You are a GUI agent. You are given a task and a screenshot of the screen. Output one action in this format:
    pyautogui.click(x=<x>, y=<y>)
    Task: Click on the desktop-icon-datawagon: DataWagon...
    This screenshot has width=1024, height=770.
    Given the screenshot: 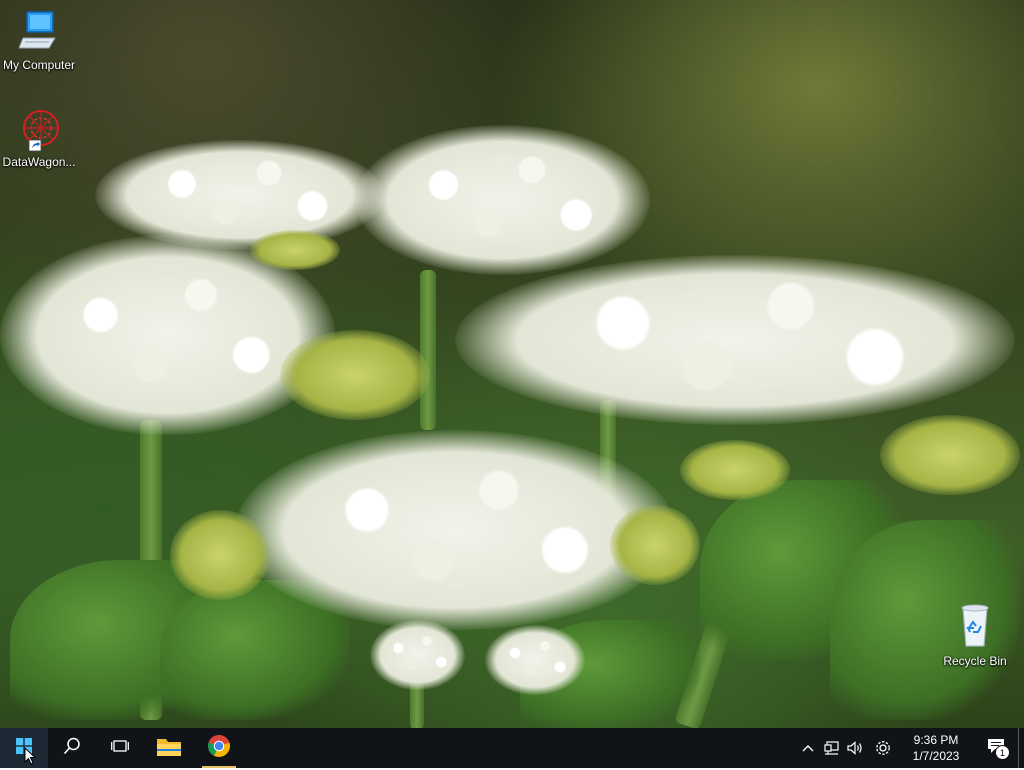 What is the action you would take?
    pyautogui.click(x=39, y=137)
    